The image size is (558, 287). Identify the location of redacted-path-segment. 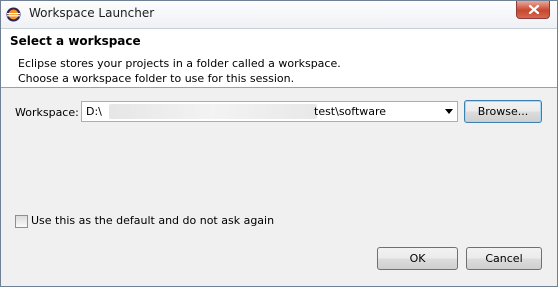
(213, 111).